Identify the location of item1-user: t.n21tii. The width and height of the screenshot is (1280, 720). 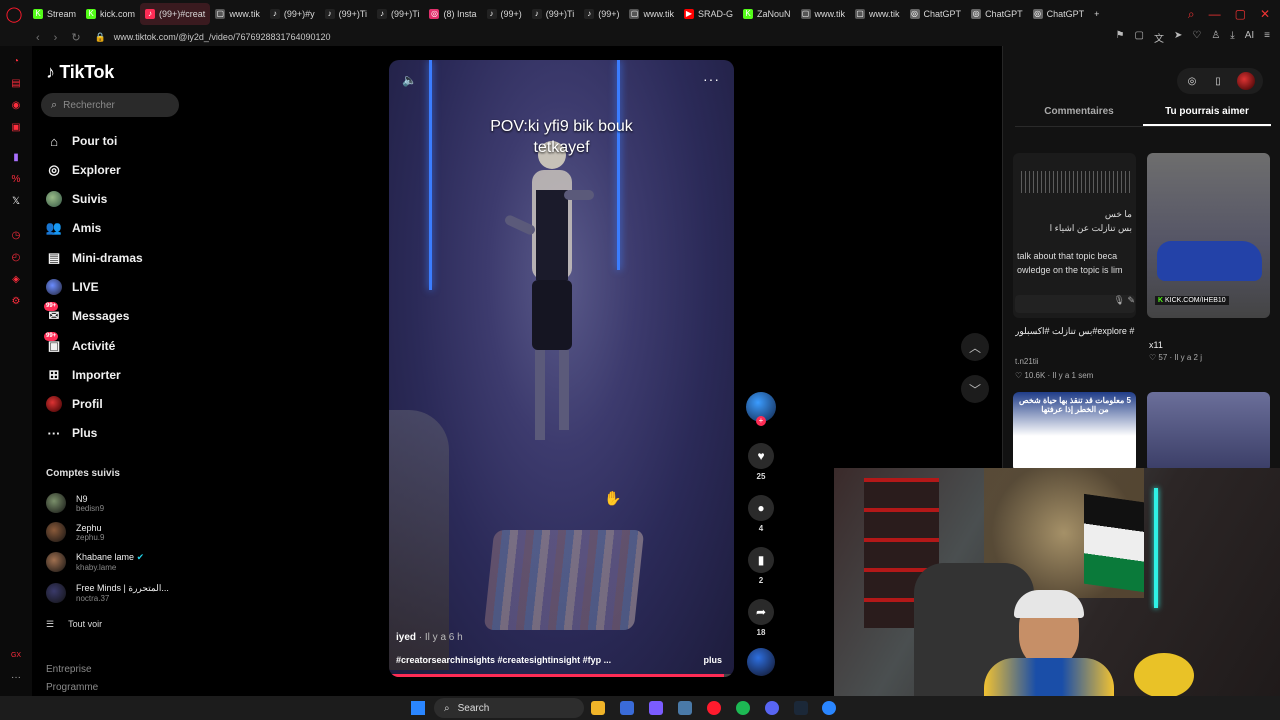
(1027, 361).